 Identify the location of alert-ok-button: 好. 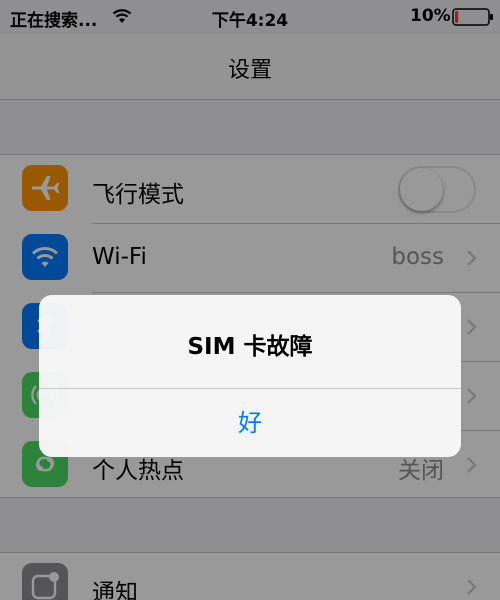
(250, 423).